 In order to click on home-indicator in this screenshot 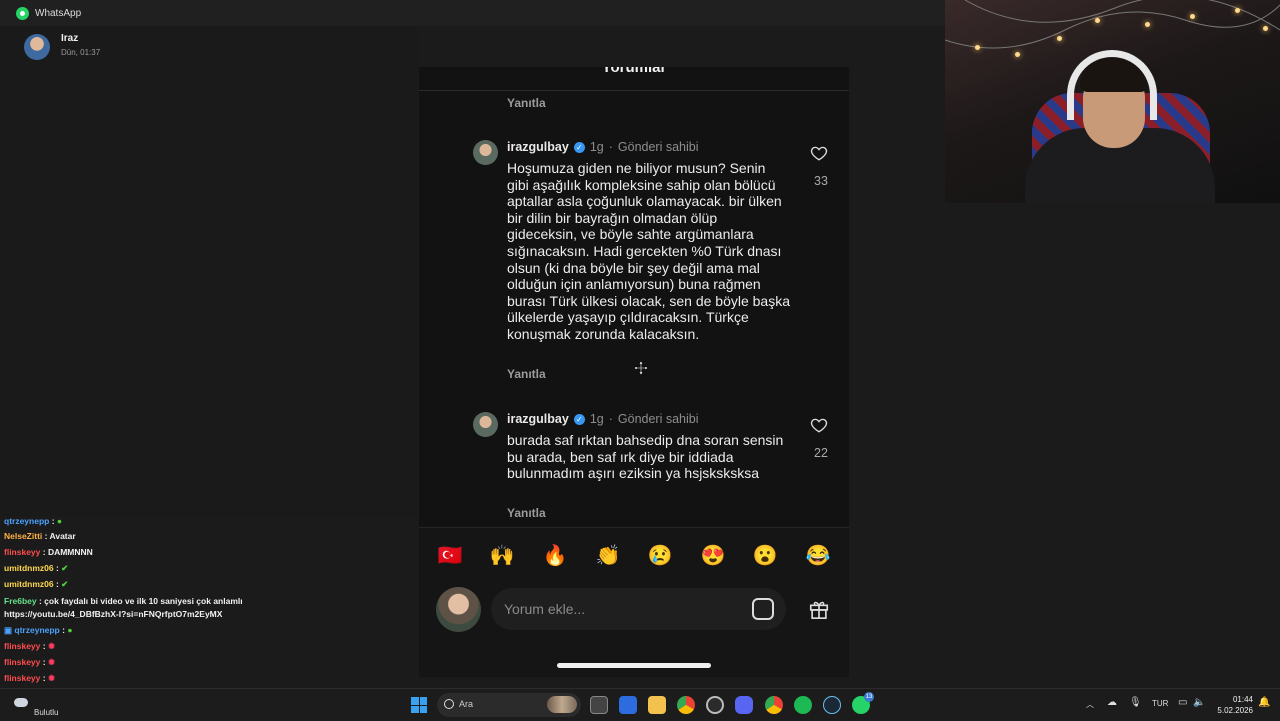, I will do `click(634, 665)`.